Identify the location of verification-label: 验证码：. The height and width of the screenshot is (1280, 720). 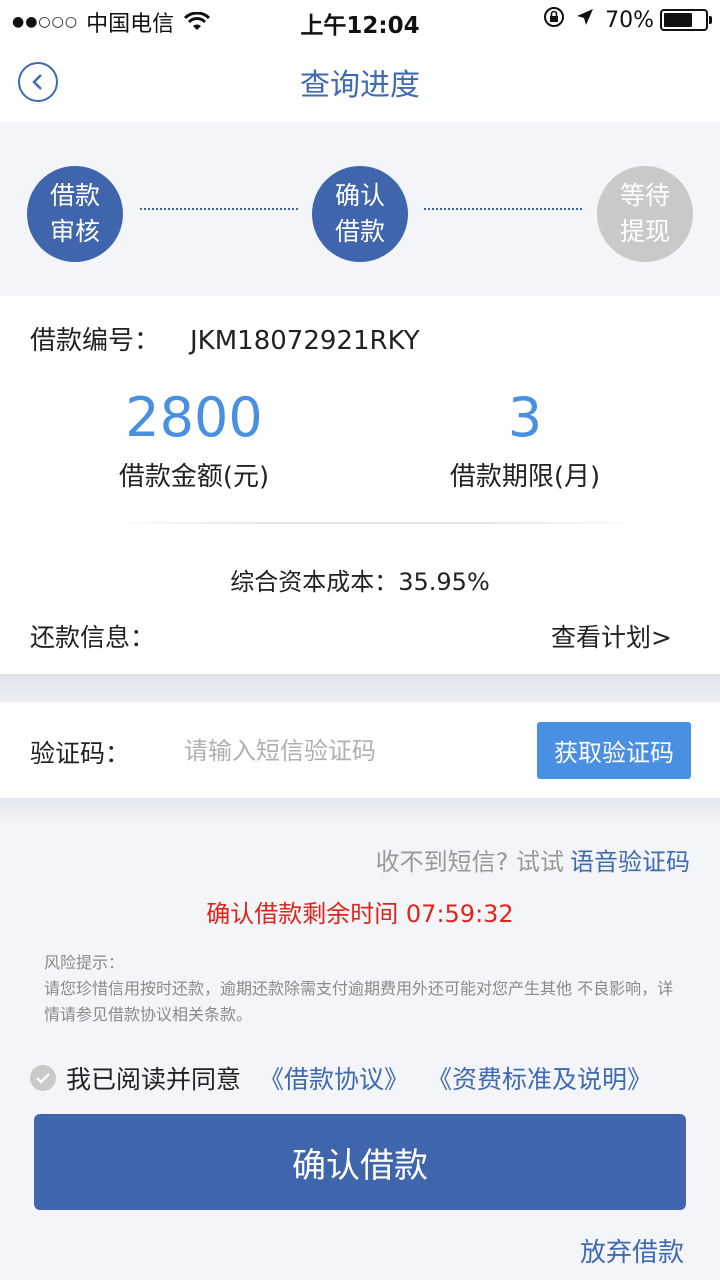
(80, 753).